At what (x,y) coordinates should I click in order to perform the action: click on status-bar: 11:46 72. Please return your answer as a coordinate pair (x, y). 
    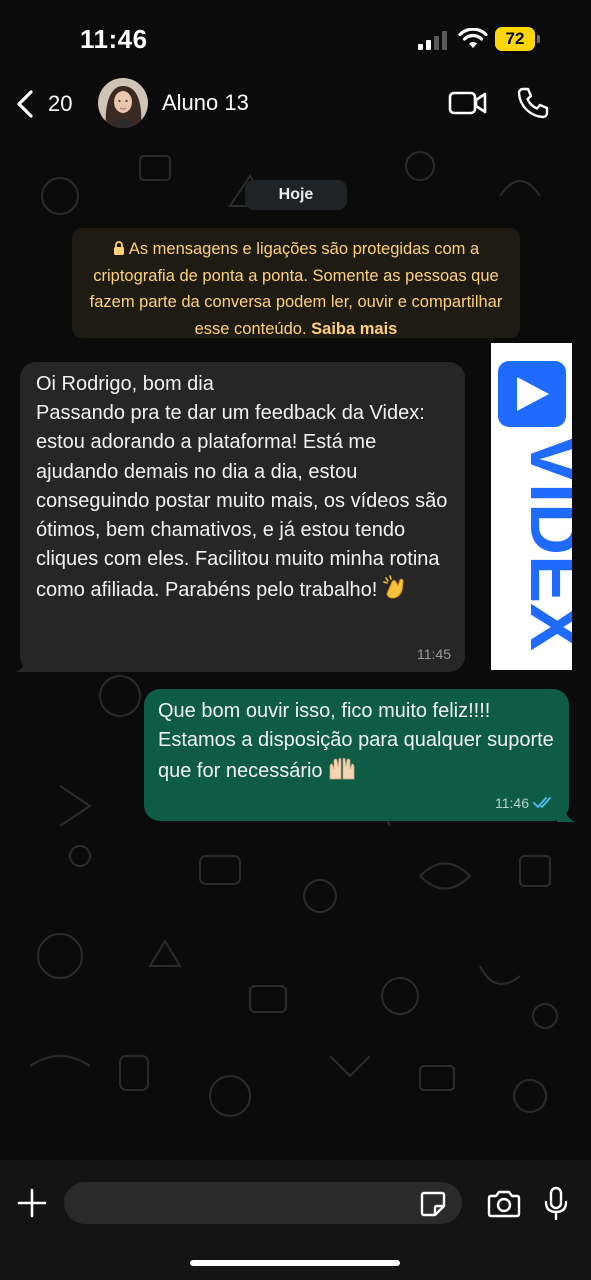
    Looking at the image, I should click on (295, 37).